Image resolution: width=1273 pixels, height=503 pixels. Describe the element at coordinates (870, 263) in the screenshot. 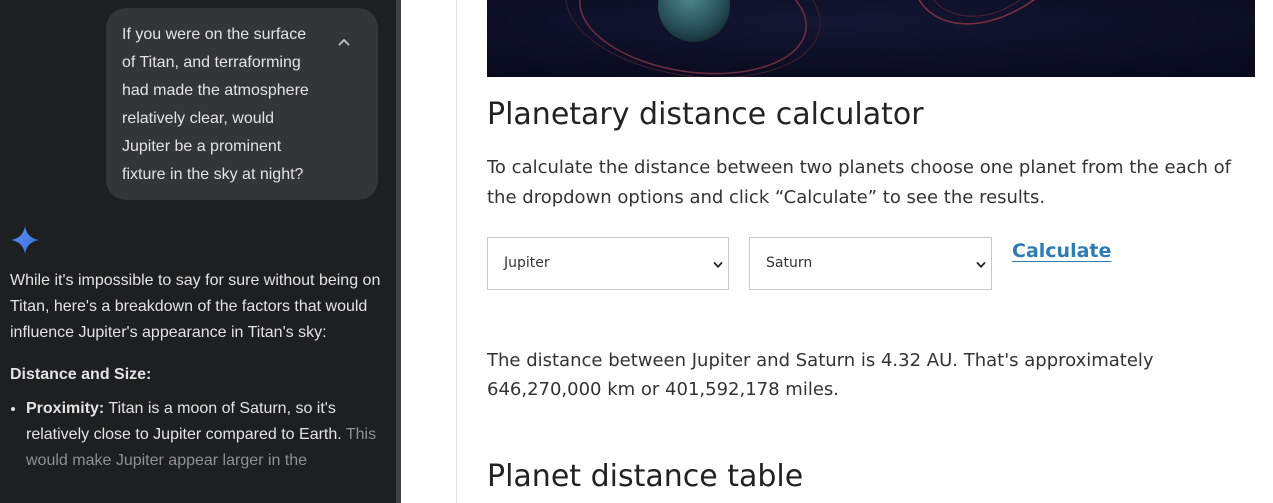

I see `planet-select-2: Saturn` at that location.